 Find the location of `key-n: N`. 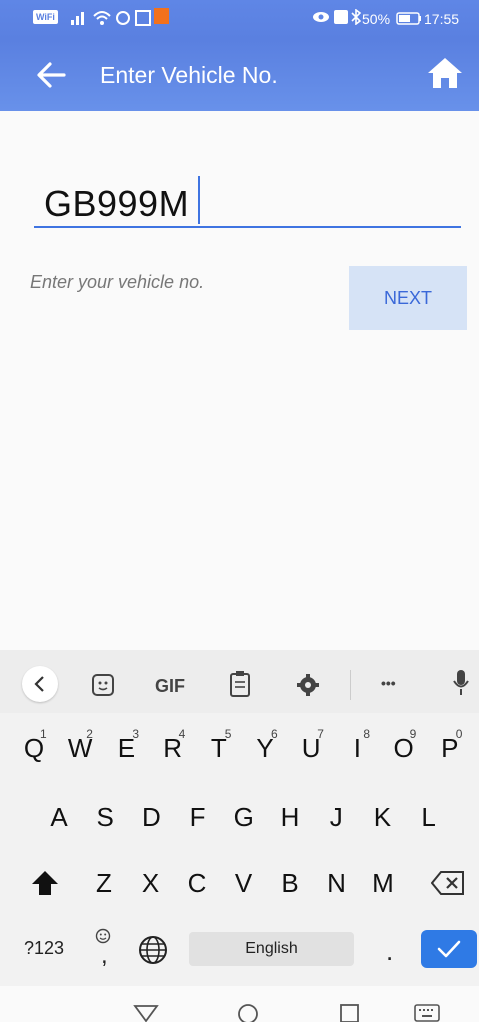

key-n: N is located at coordinates (337, 883).